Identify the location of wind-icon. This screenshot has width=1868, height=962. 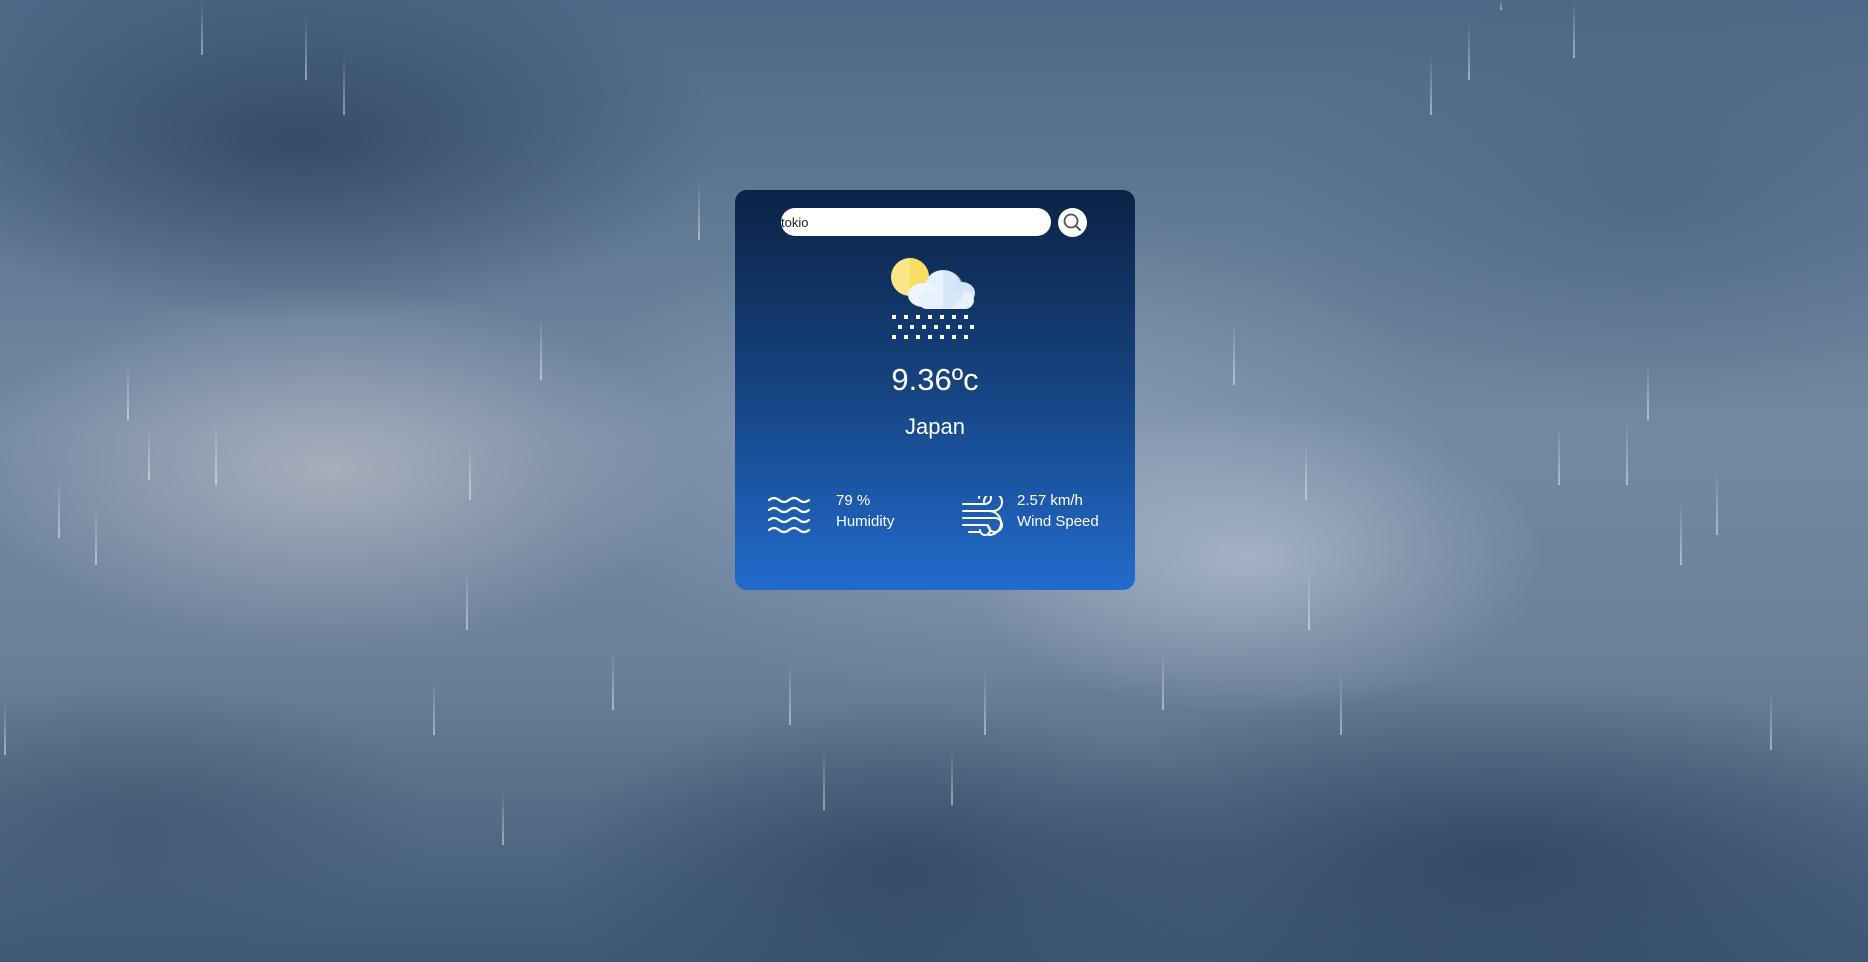
(982, 516).